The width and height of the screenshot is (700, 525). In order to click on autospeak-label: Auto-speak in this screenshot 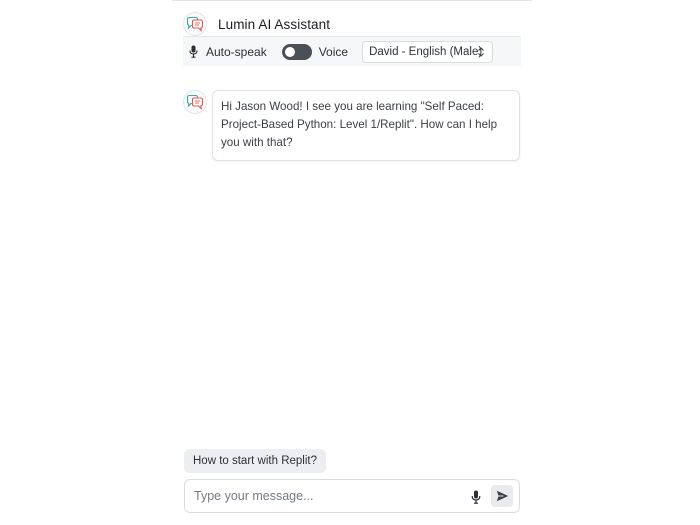, I will do `click(236, 51)`.